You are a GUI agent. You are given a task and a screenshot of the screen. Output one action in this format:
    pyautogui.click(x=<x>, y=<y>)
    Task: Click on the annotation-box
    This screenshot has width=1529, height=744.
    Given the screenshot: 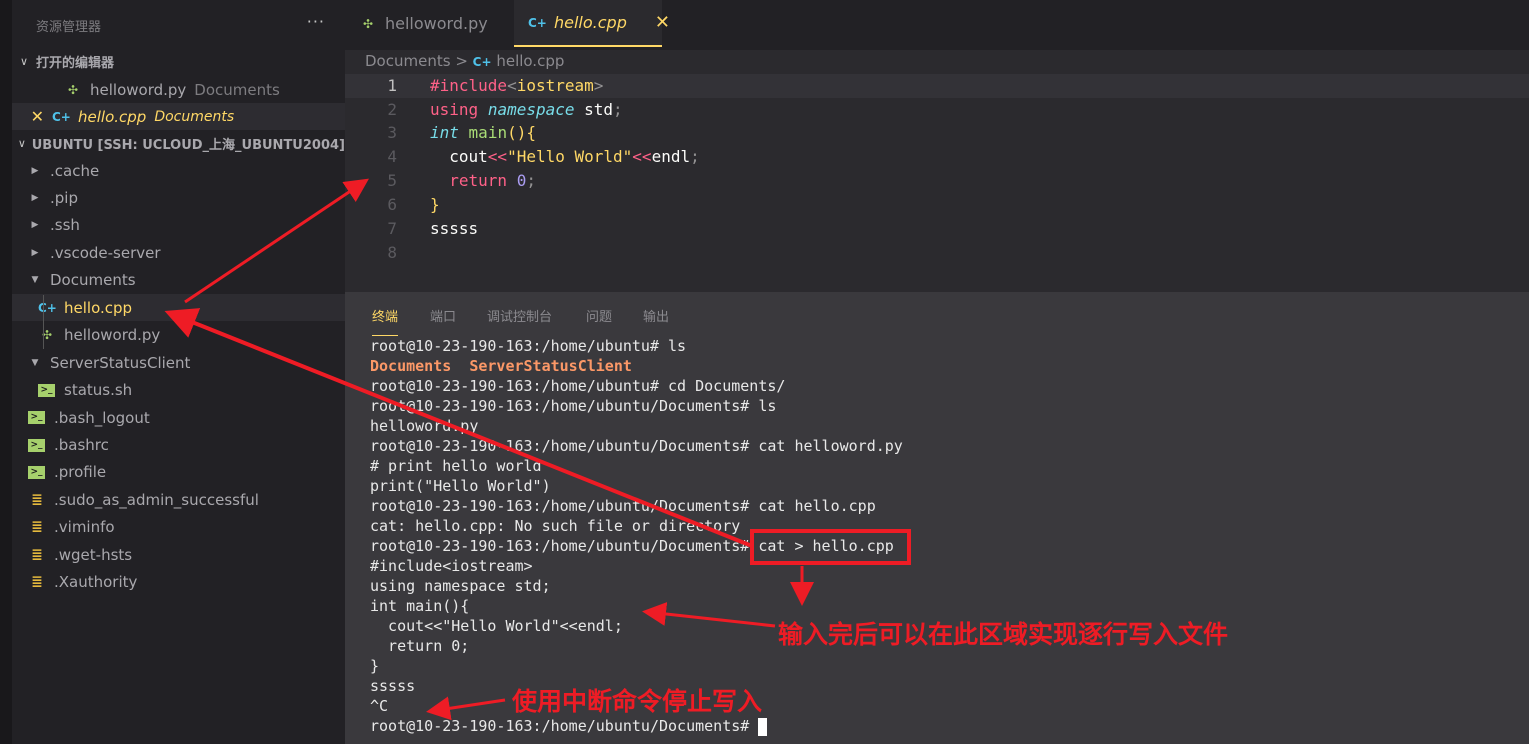 What is the action you would take?
    pyautogui.click(x=830, y=547)
    